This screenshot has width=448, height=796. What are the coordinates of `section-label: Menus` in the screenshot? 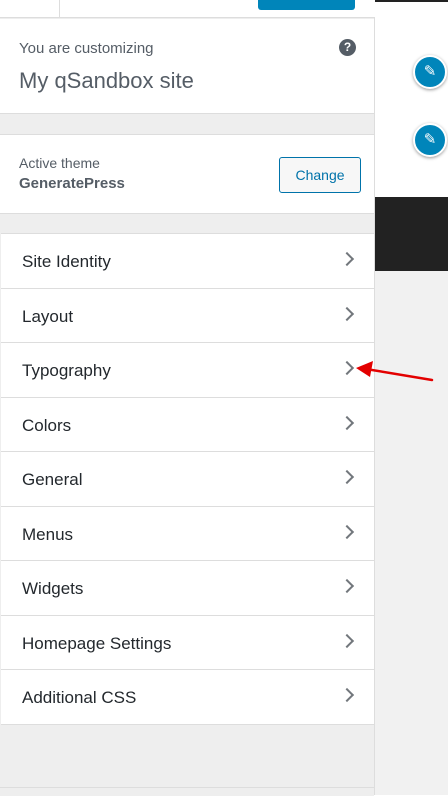 It's located at (48, 534).